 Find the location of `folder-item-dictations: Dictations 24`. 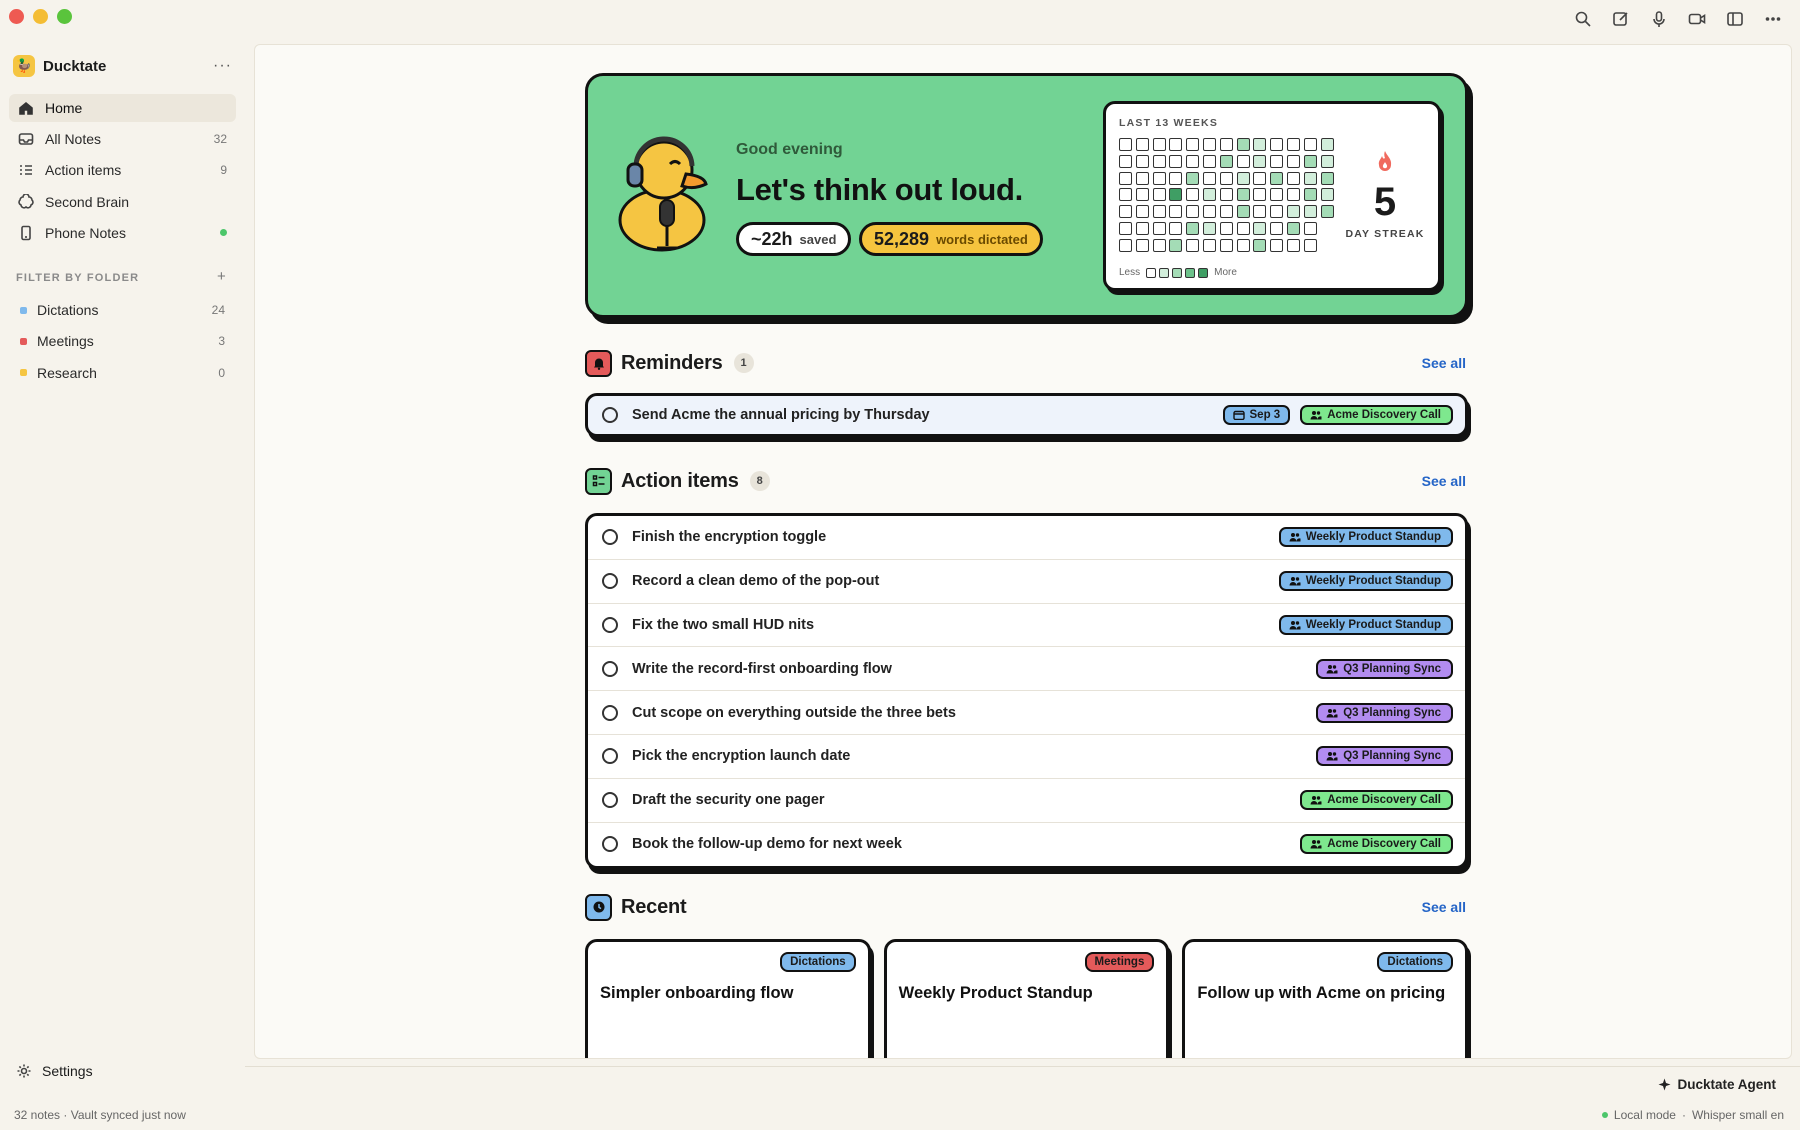

folder-item-dictations: Dictations 24 is located at coordinates (122, 310).